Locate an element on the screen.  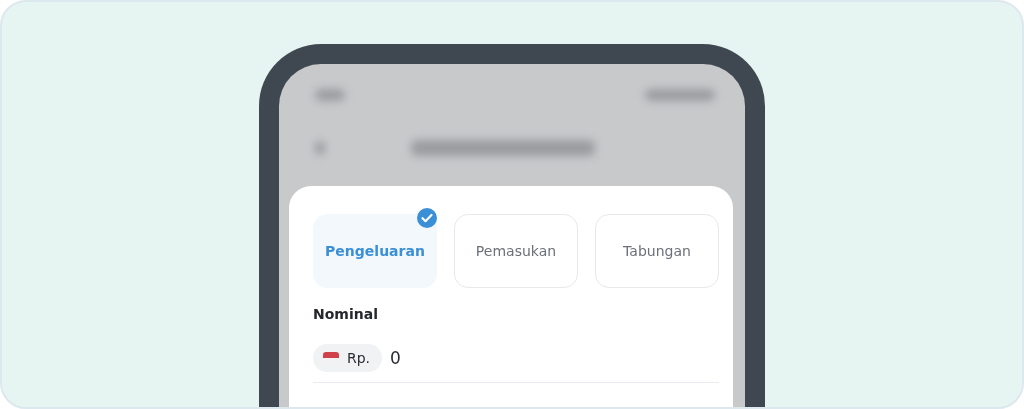
check-icon is located at coordinates (427, 218).